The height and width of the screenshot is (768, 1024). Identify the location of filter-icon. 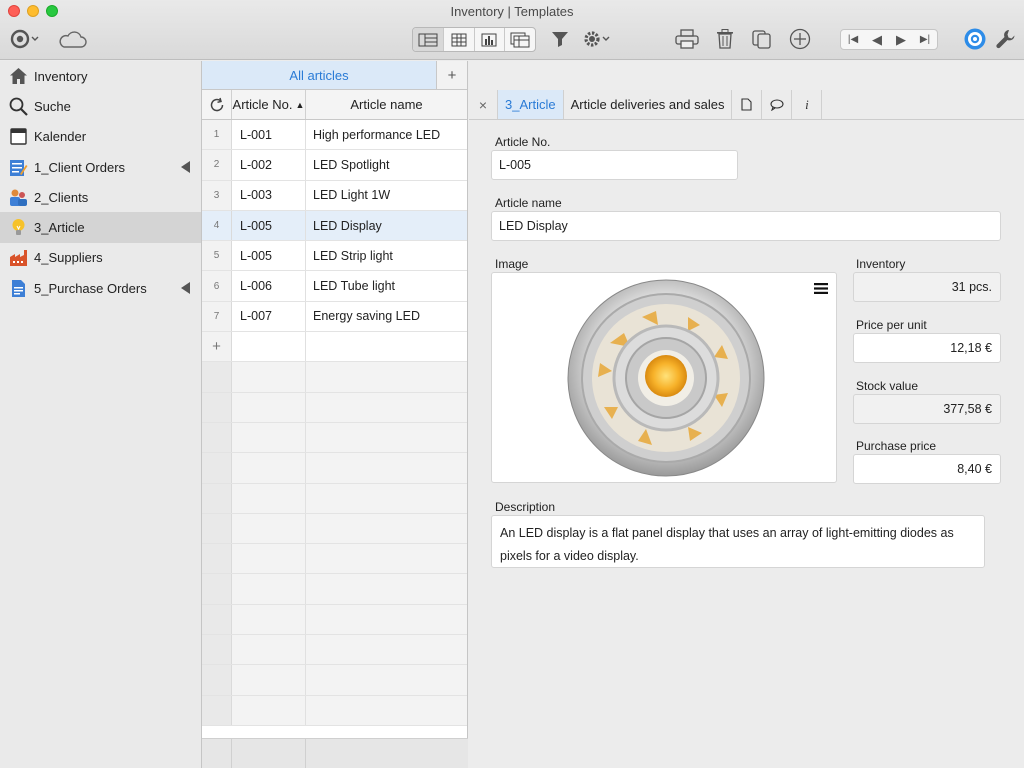
(560, 39).